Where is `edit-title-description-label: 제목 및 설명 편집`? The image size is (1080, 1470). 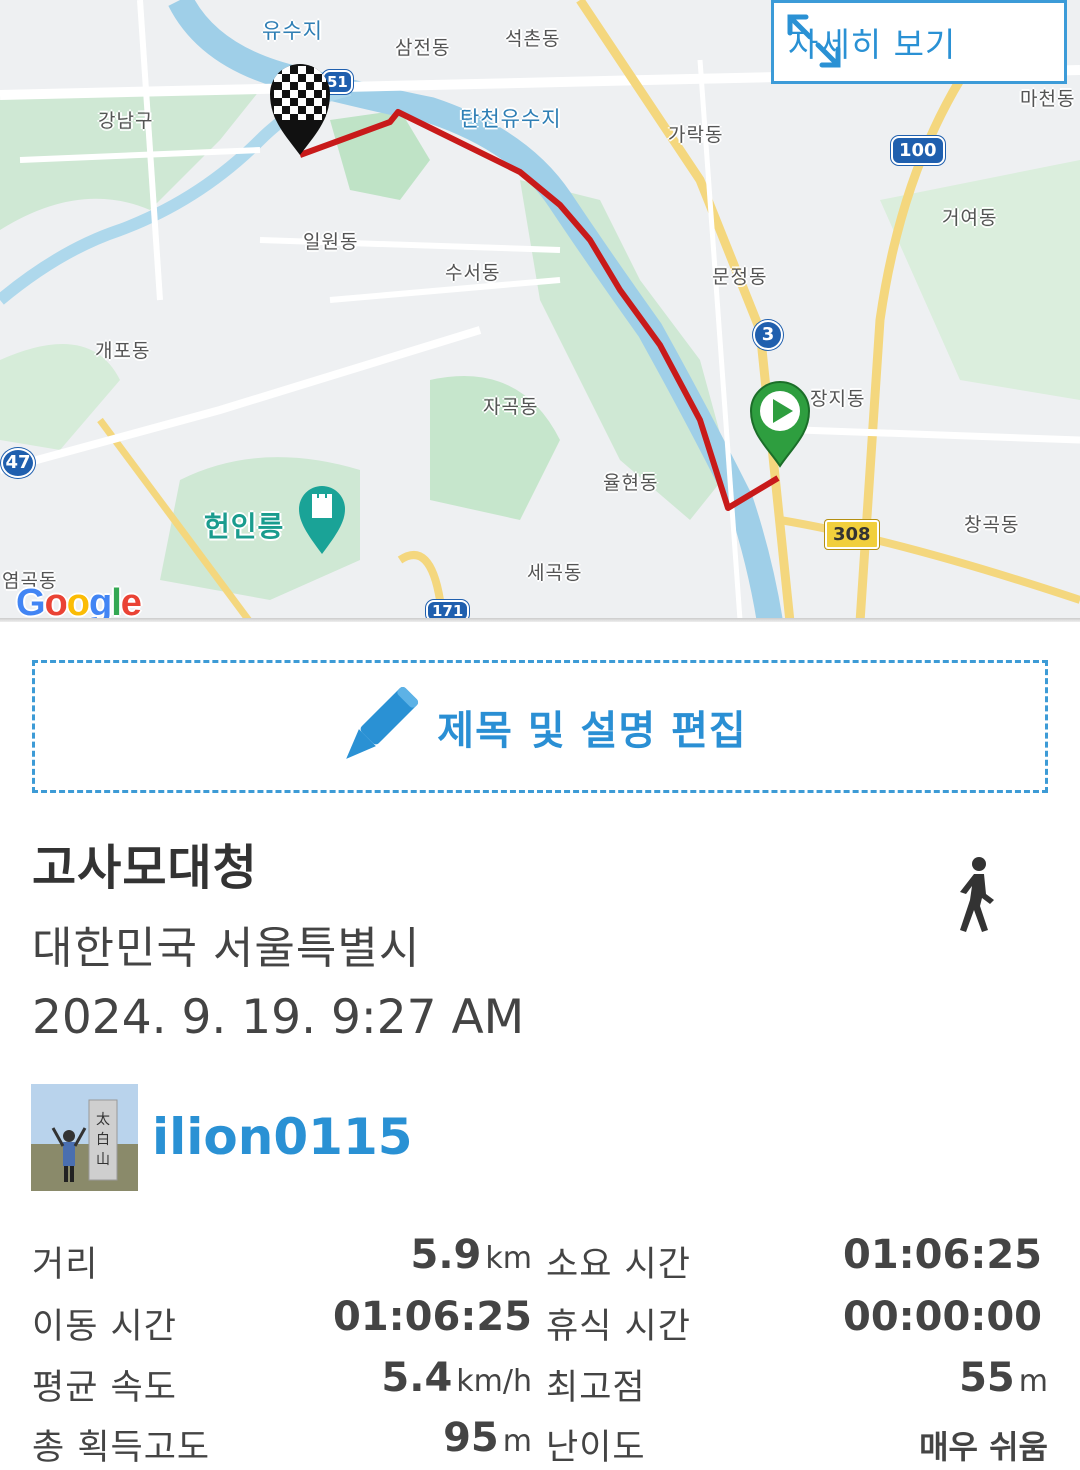 edit-title-description-label: 제목 및 설명 편집 is located at coordinates (592, 730).